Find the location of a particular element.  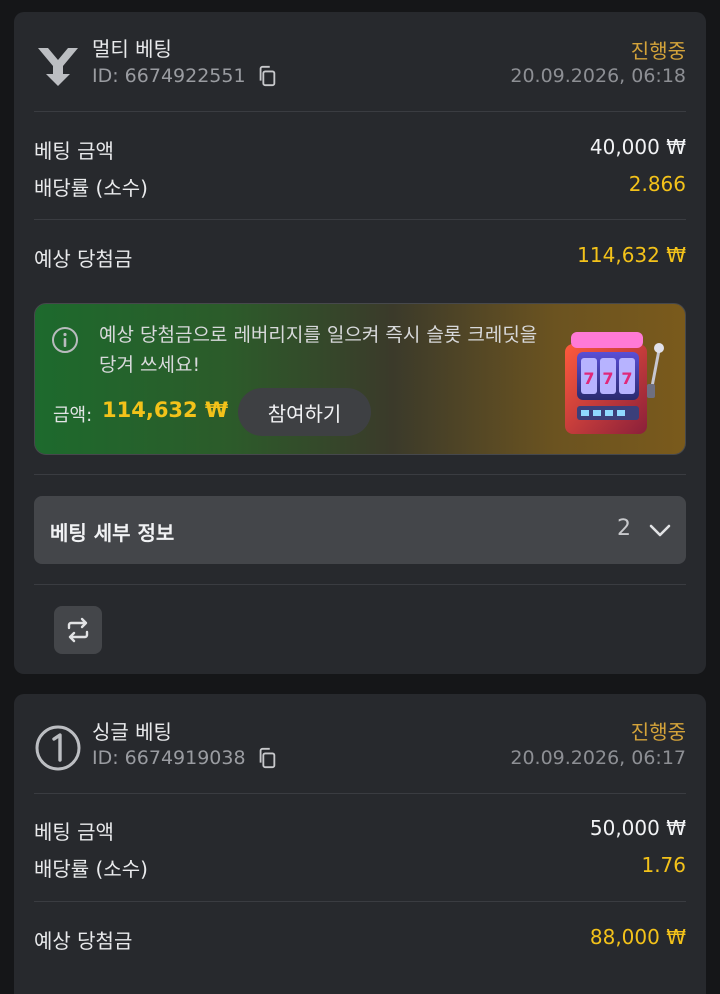

details-count: 2 is located at coordinates (624, 528).